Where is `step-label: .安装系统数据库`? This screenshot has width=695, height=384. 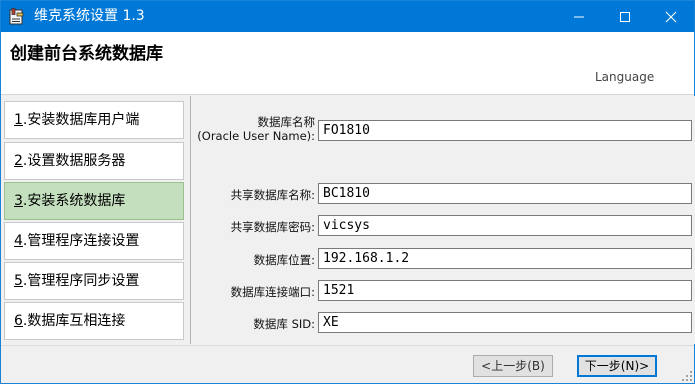
step-label: .安装系统数据库 is located at coordinates (74, 201).